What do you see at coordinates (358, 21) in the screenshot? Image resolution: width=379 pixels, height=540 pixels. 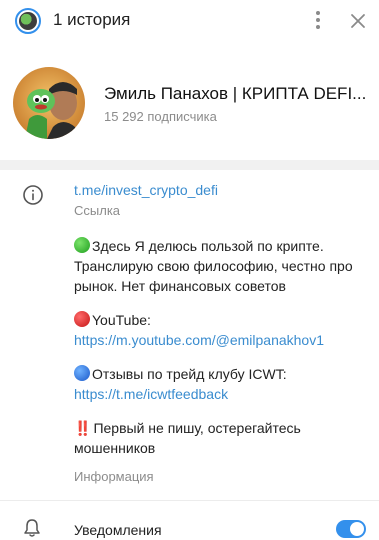 I see `close-icon` at bounding box center [358, 21].